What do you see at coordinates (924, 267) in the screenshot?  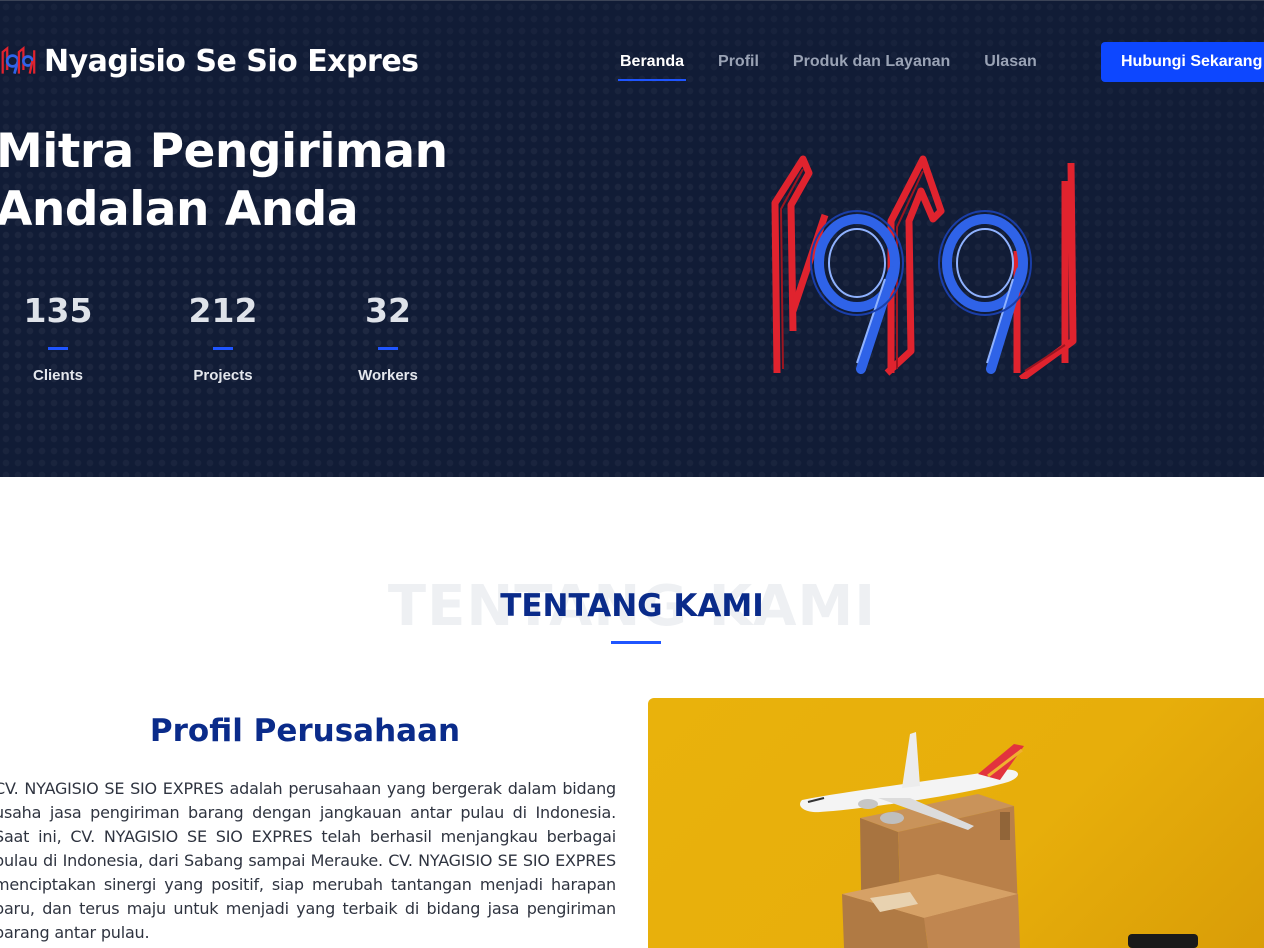 I see `company-logo-1919` at bounding box center [924, 267].